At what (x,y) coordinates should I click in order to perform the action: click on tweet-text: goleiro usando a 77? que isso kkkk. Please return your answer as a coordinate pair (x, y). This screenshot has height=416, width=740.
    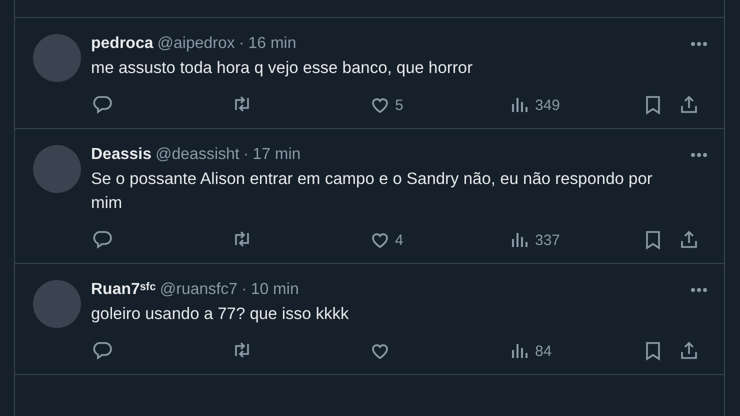
    Looking at the image, I should click on (220, 314).